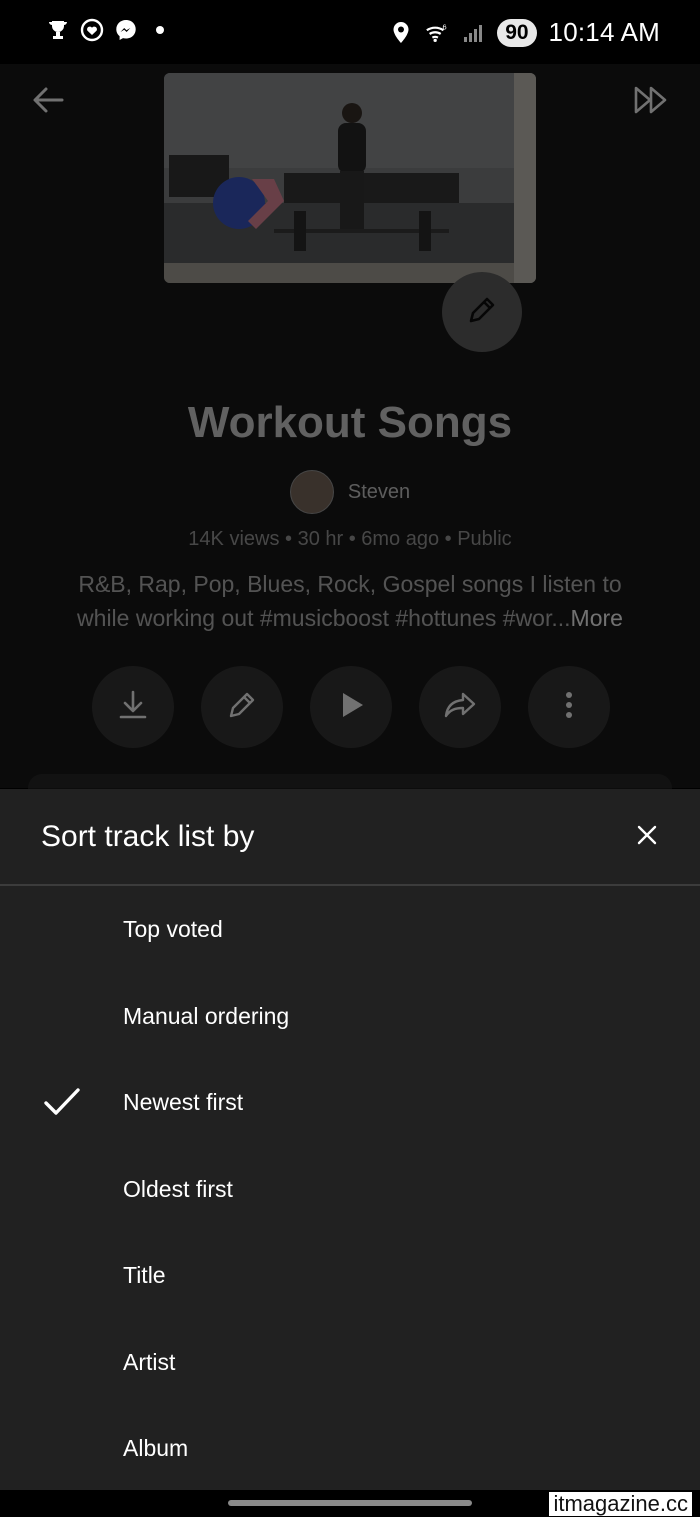  I want to click on messenger-icon, so click(126, 30).